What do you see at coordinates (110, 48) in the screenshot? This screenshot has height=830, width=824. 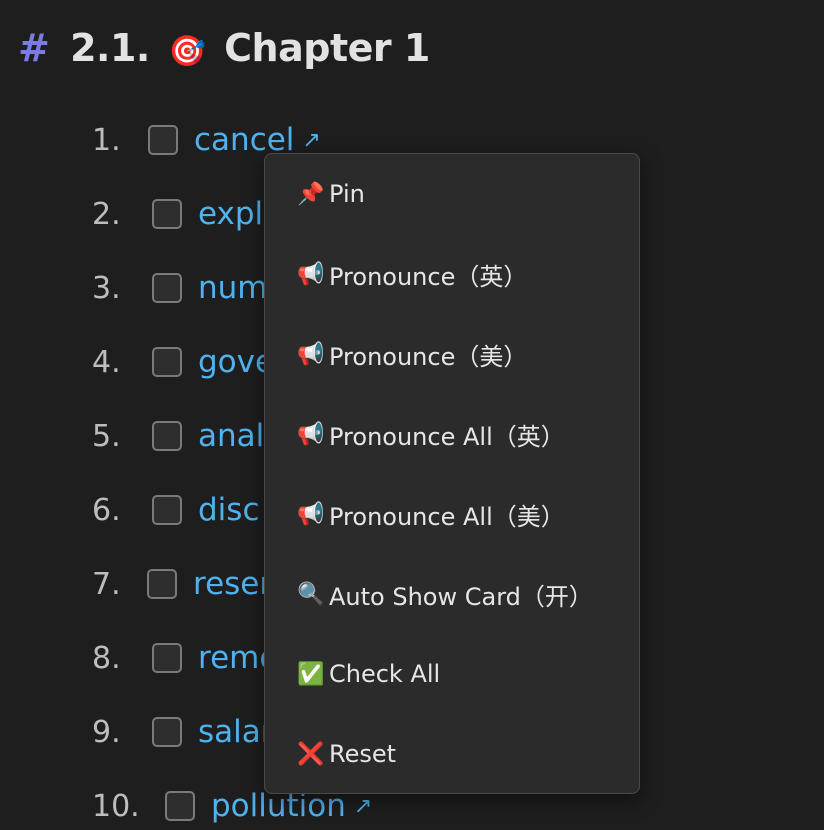 I see `heading-number: 2.1.` at bounding box center [110, 48].